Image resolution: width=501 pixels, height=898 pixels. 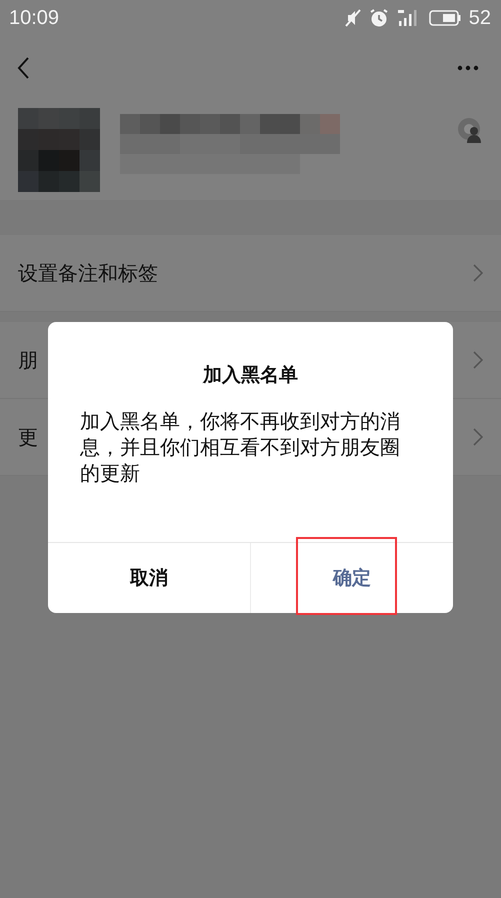 I want to click on more-icon, so click(x=468, y=68).